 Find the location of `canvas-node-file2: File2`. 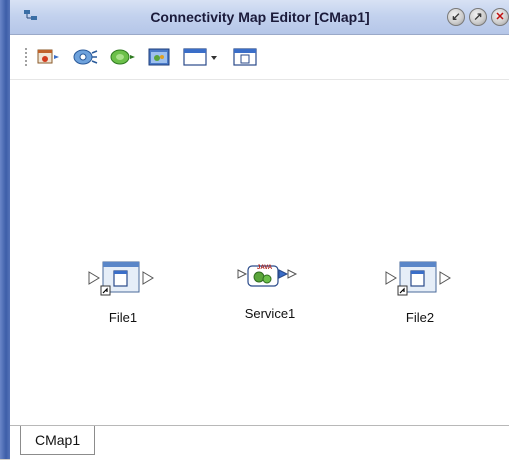

canvas-node-file2: File2 is located at coordinates (420, 290).